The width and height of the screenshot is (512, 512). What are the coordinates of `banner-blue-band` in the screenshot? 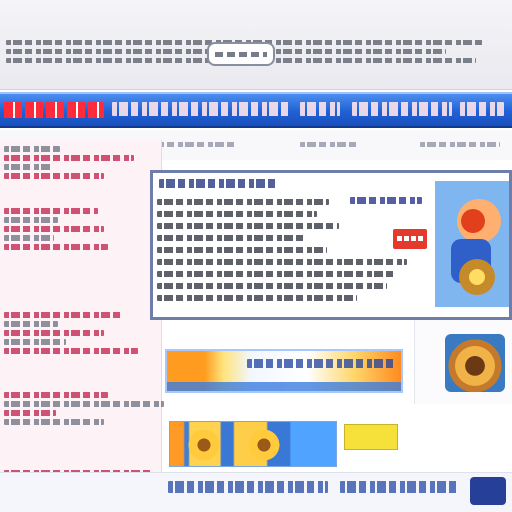 It's located at (284, 386).